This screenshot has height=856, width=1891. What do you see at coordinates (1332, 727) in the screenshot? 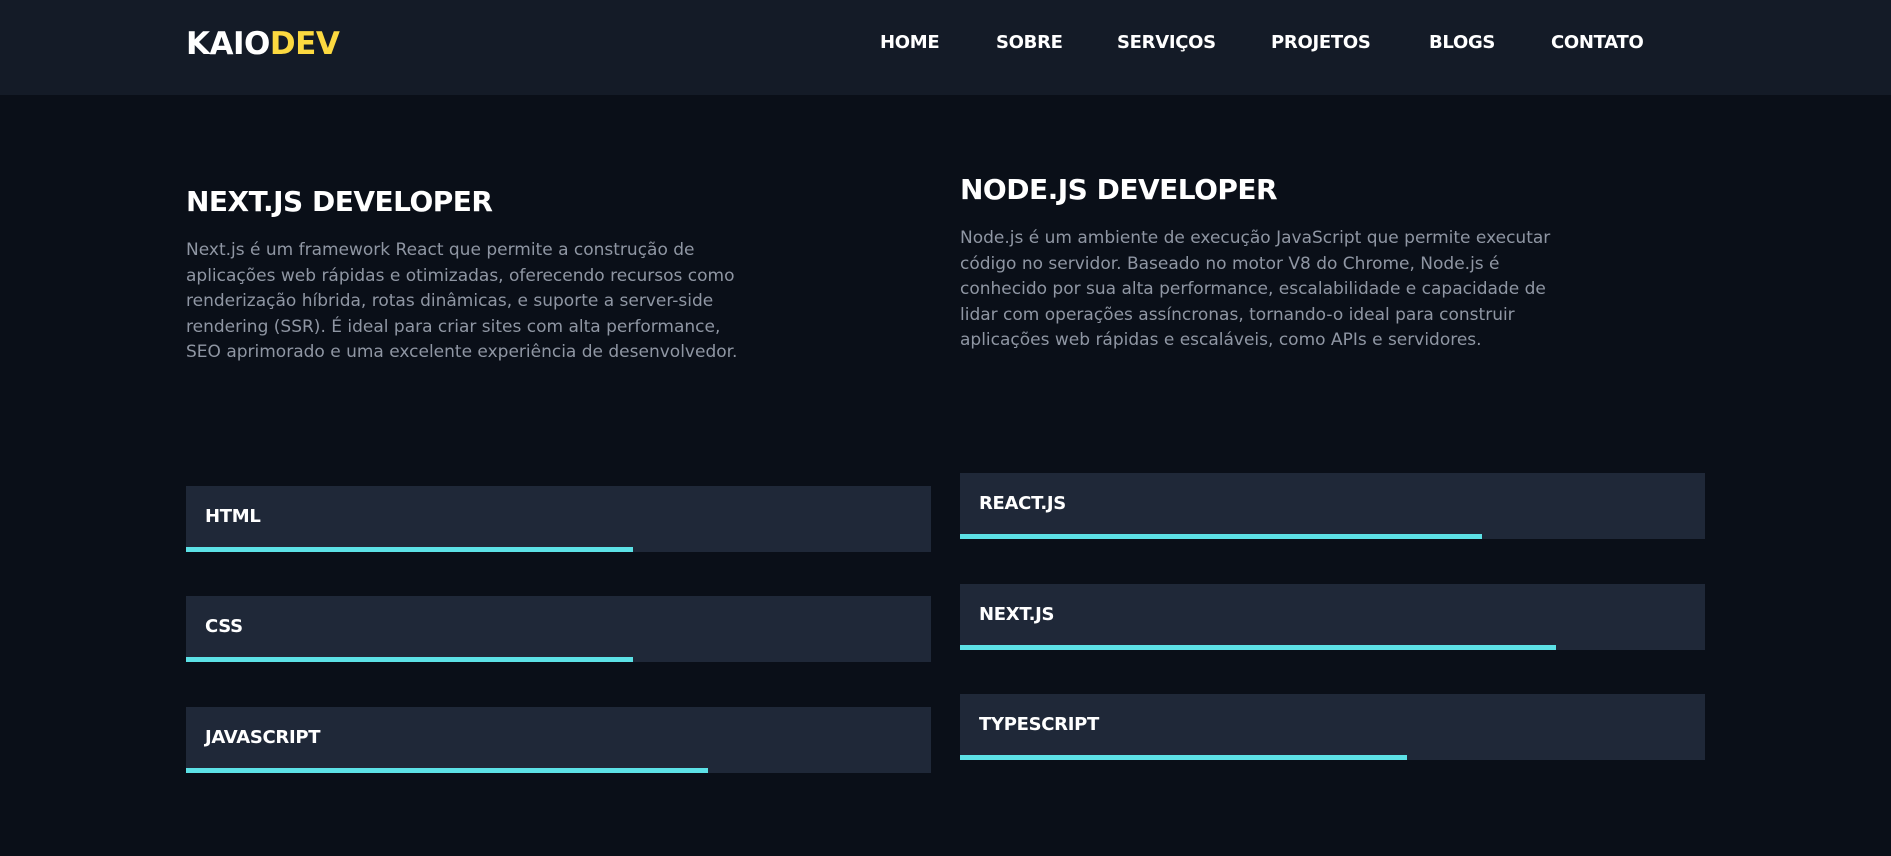
I see `skill-item-typescript: TYPESCRIPT` at bounding box center [1332, 727].